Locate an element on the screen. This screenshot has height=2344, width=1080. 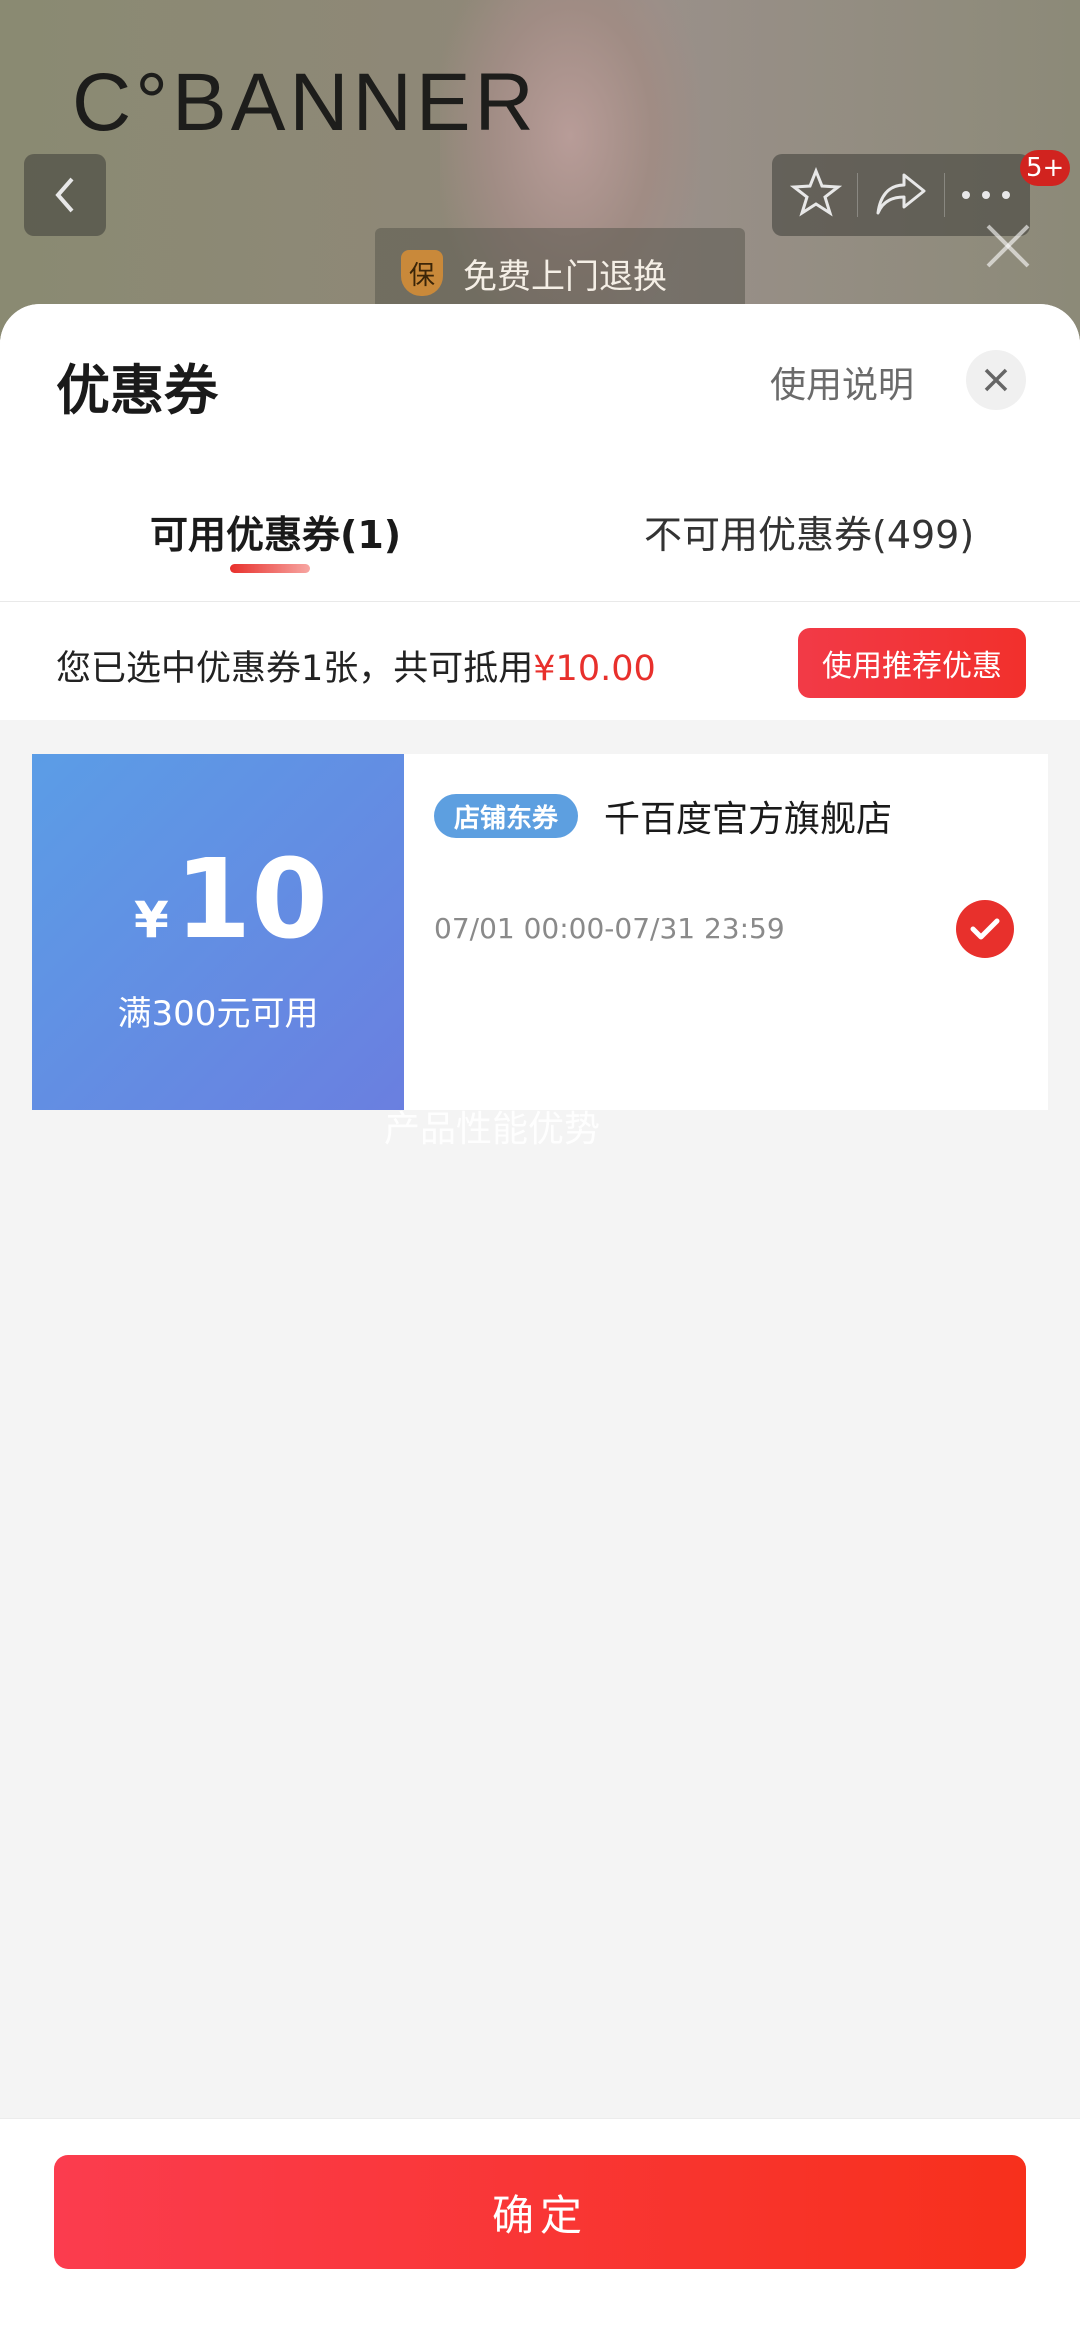
confirm-button: 确定 is located at coordinates (540, 2212).